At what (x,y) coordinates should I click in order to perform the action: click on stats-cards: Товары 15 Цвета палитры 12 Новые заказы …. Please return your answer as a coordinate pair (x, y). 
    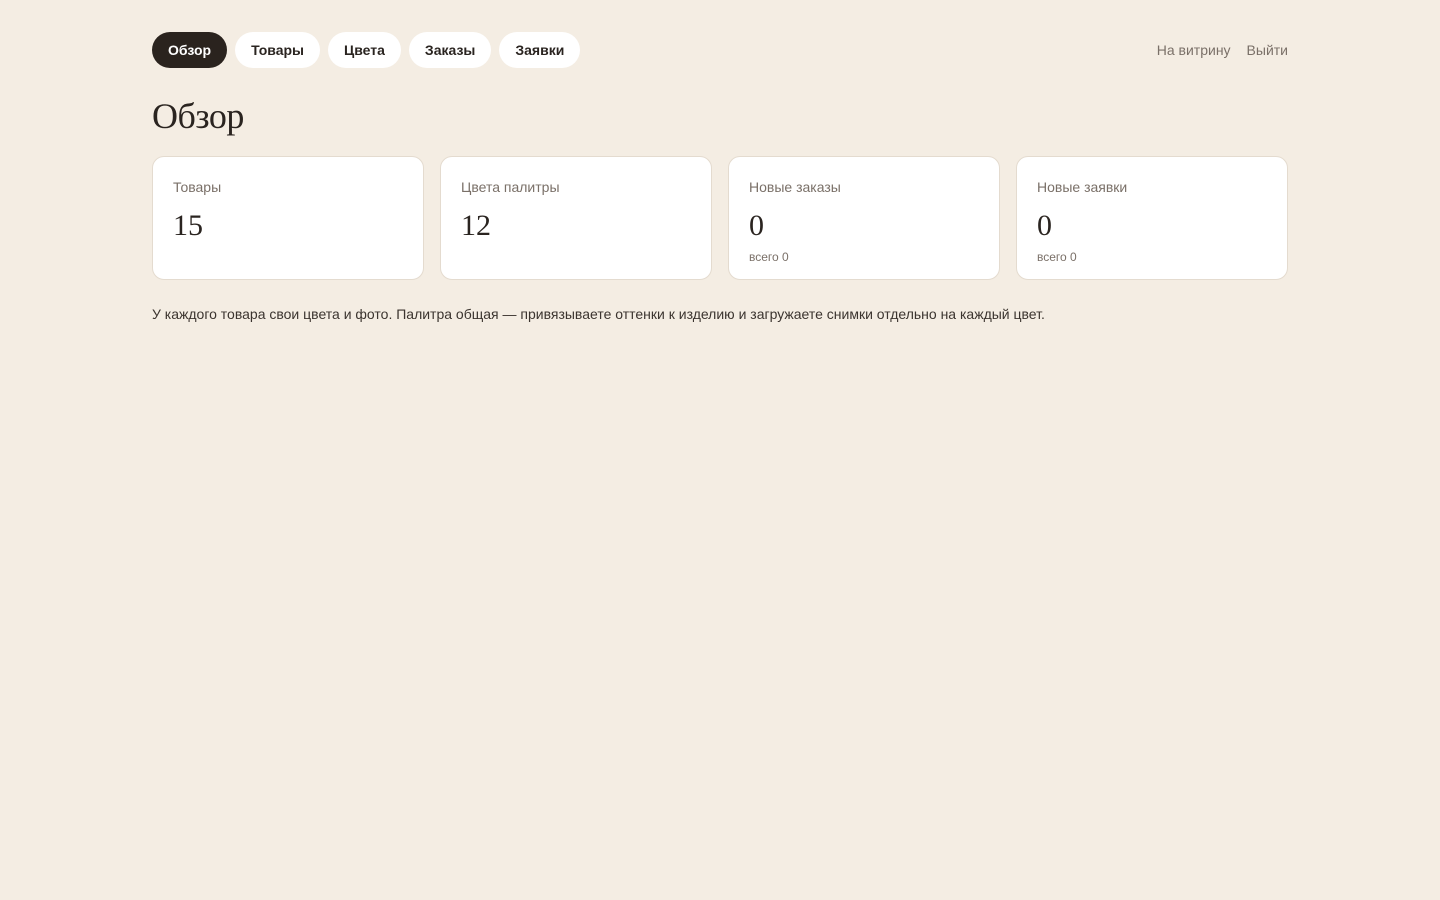
    Looking at the image, I should click on (720, 218).